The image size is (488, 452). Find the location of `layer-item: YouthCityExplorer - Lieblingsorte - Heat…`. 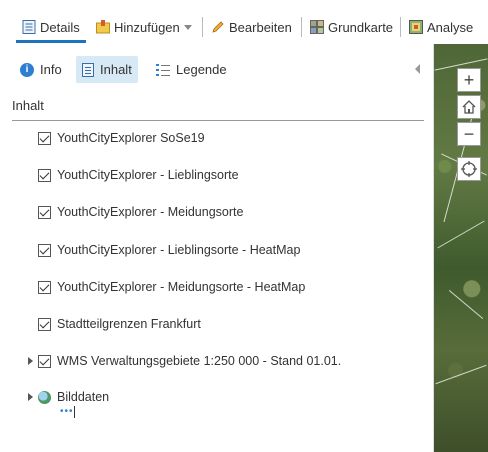

layer-item: YouthCityExplorer - Lieblingsorte - Heat… is located at coordinates (163, 250).